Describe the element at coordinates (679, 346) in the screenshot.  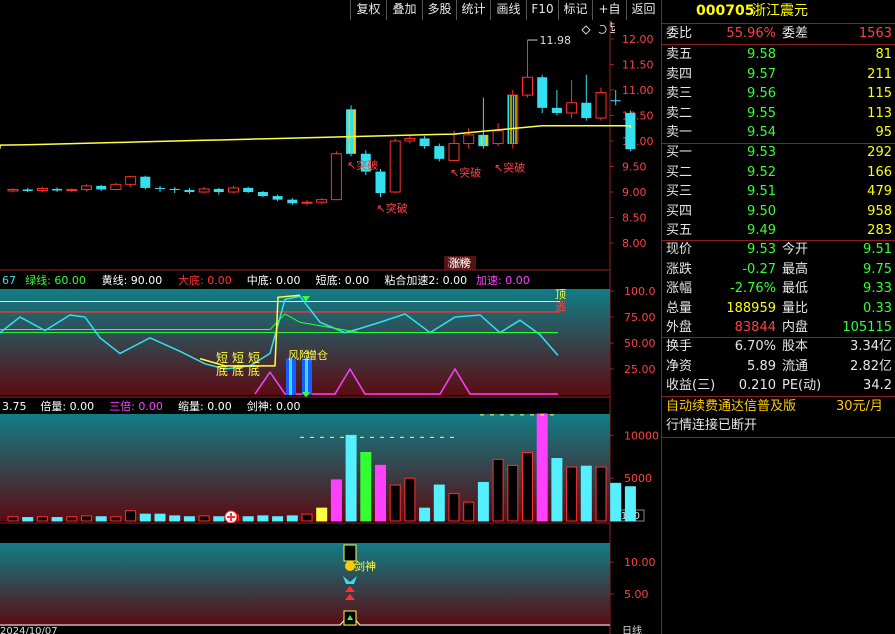
I see `stat-label: 换手` at that location.